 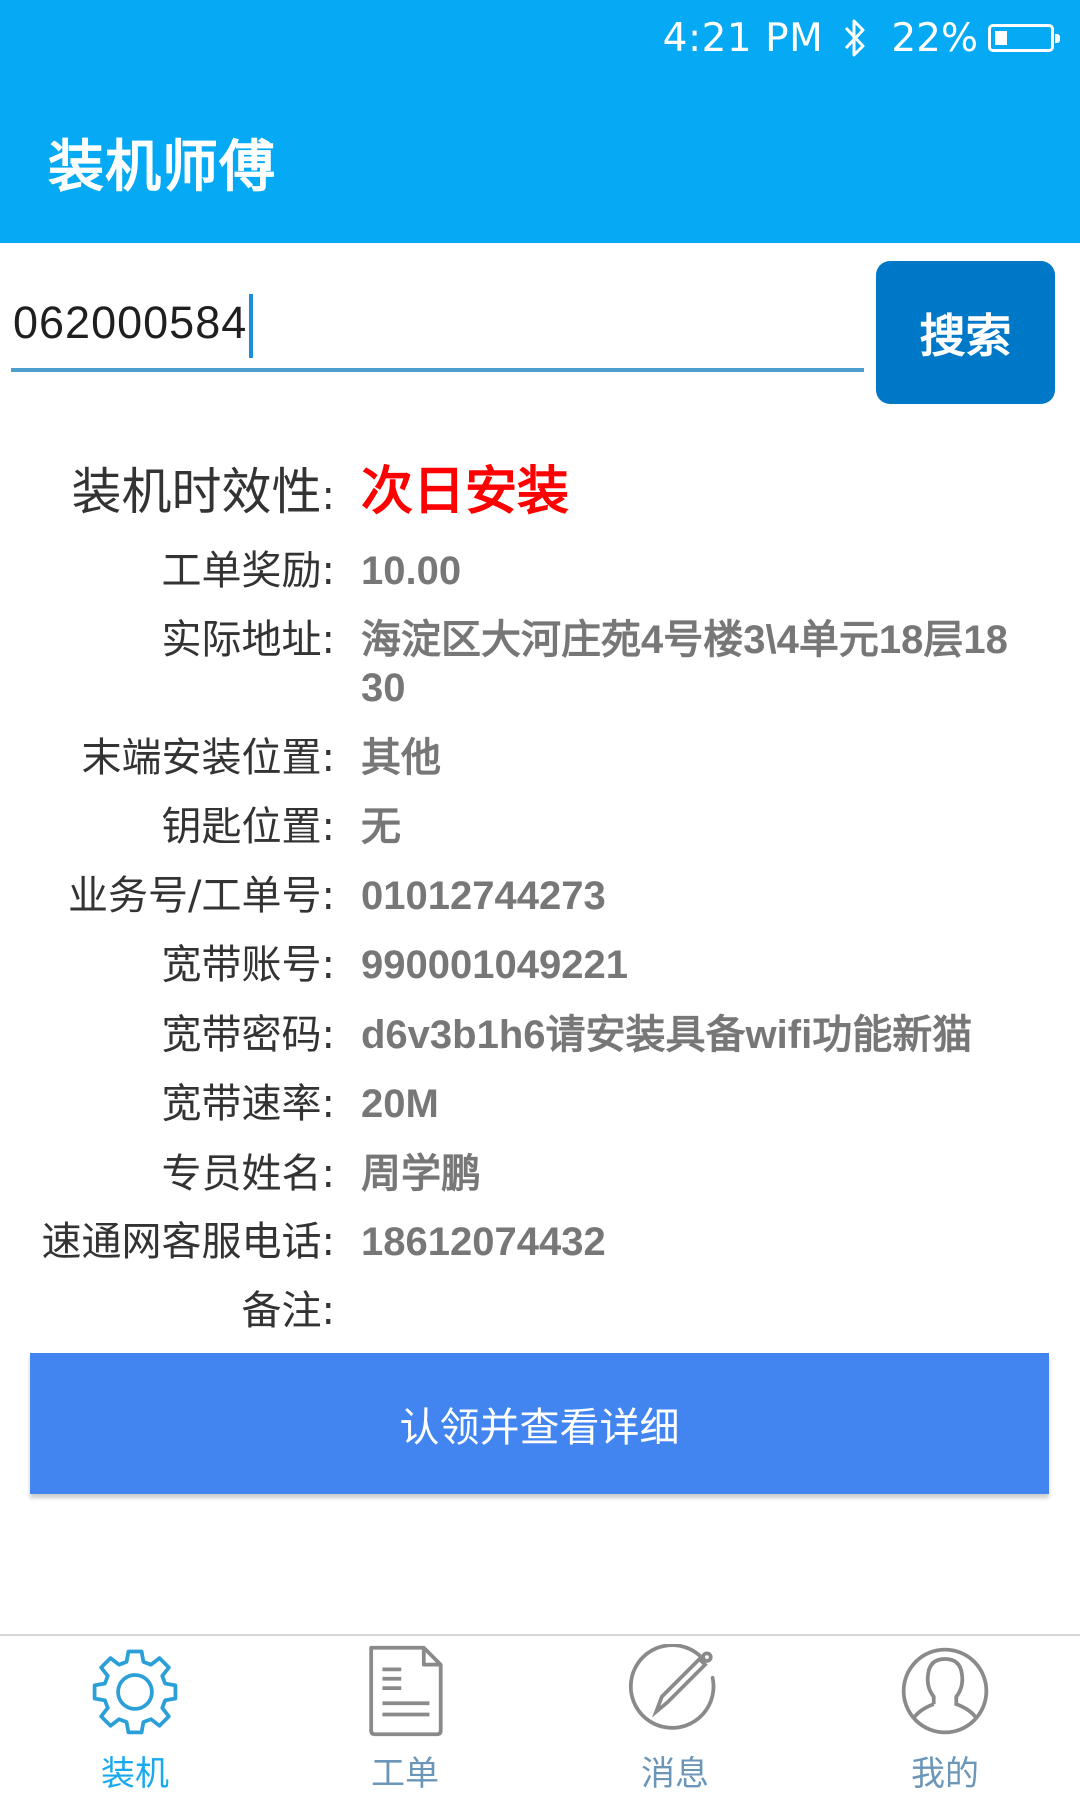 I want to click on battery-icon, so click(x=1024, y=38).